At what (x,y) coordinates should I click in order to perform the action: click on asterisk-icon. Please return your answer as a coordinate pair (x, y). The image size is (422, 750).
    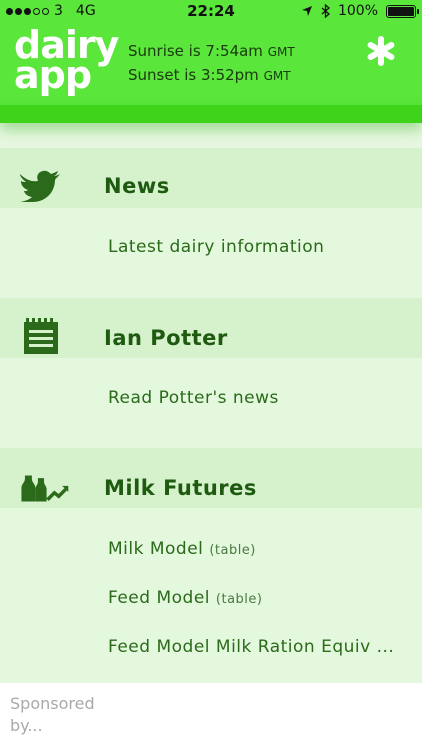
    Looking at the image, I should click on (381, 51).